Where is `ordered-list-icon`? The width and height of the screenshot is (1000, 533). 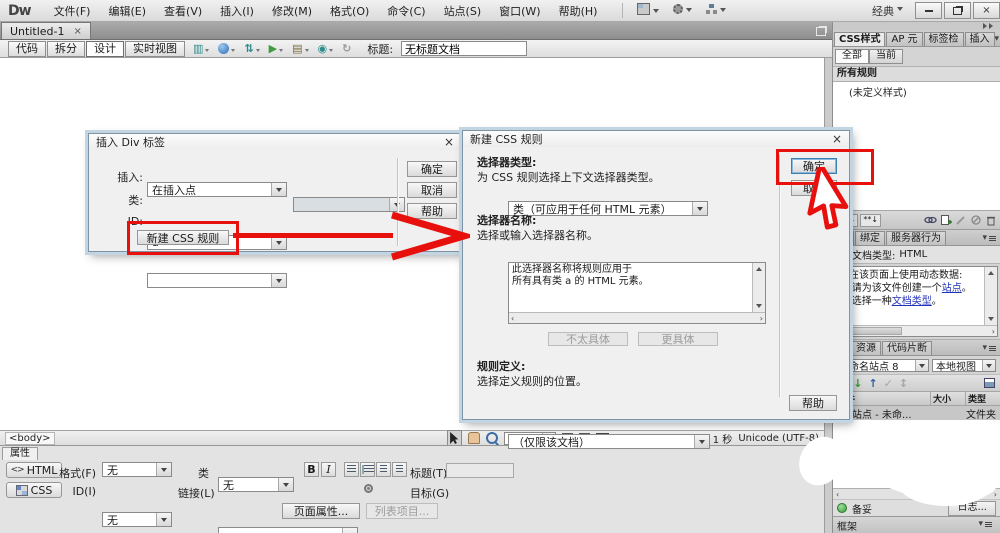
ordered-list-icon is located at coordinates (367, 469).